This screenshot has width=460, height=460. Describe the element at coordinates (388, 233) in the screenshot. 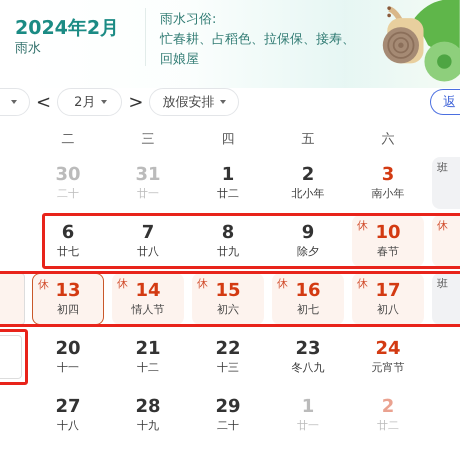

I see `date-number: 10` at that location.